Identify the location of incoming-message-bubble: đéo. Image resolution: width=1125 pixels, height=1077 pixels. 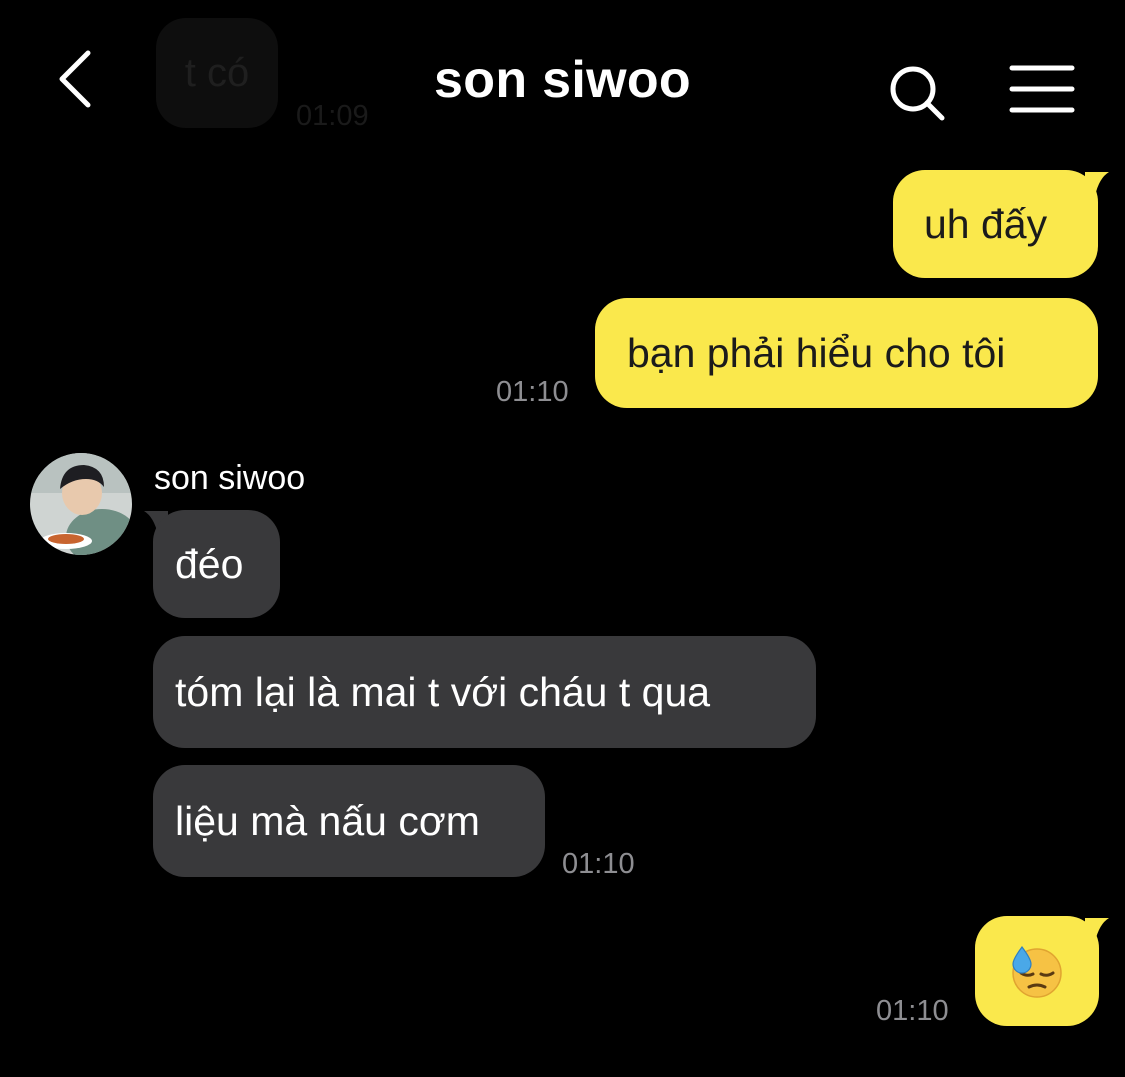
(216, 564).